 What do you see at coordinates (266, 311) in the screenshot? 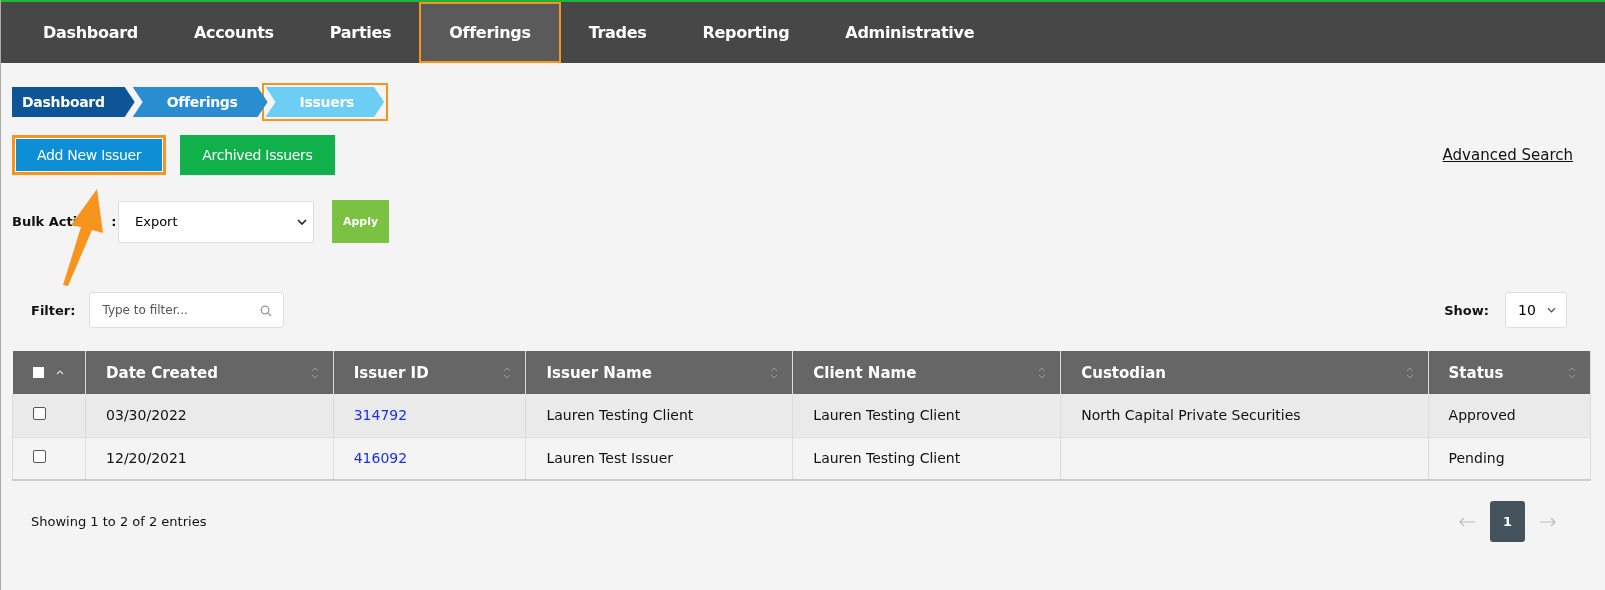
I see `search-icon` at bounding box center [266, 311].